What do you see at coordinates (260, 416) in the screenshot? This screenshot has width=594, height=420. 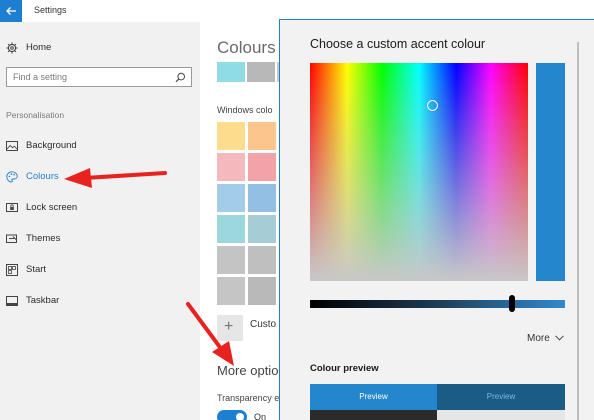 I see `toggle-state-label: On` at bounding box center [260, 416].